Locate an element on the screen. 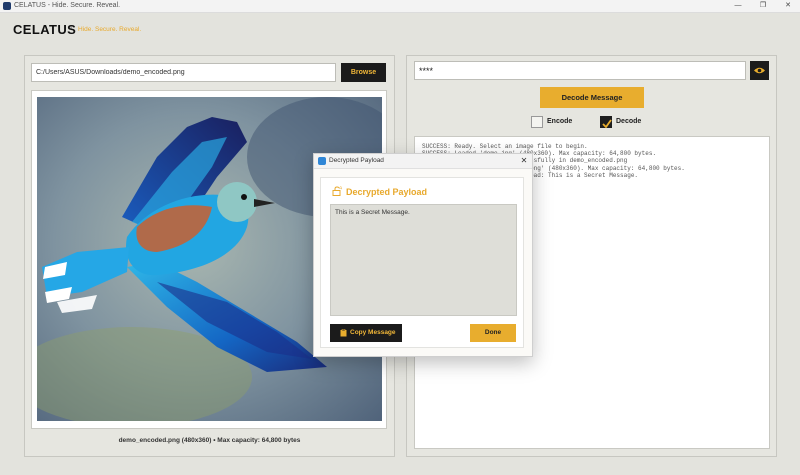 The height and width of the screenshot is (475, 800). close-window-button: ✕ is located at coordinates (788, 6).